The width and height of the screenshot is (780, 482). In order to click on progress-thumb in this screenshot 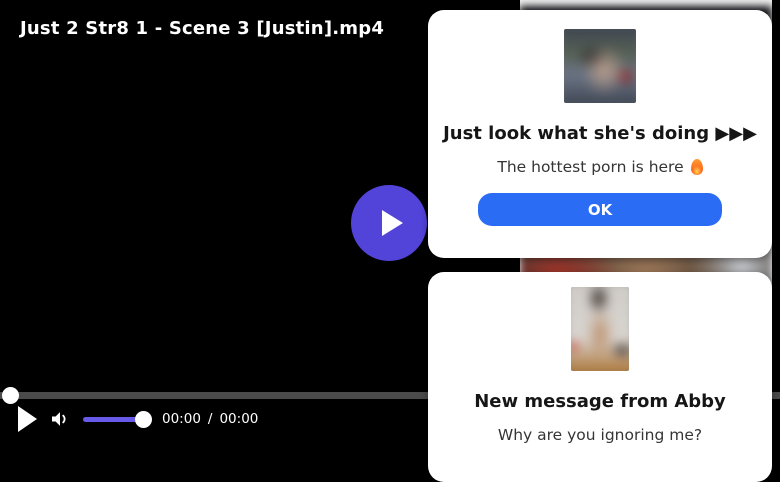, I will do `click(10, 395)`.